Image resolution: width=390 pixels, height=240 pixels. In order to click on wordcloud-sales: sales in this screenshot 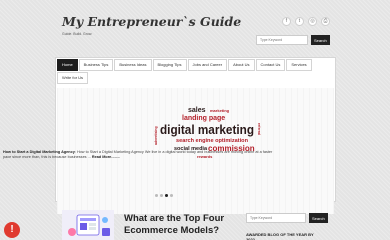, I will do `click(197, 110)`.